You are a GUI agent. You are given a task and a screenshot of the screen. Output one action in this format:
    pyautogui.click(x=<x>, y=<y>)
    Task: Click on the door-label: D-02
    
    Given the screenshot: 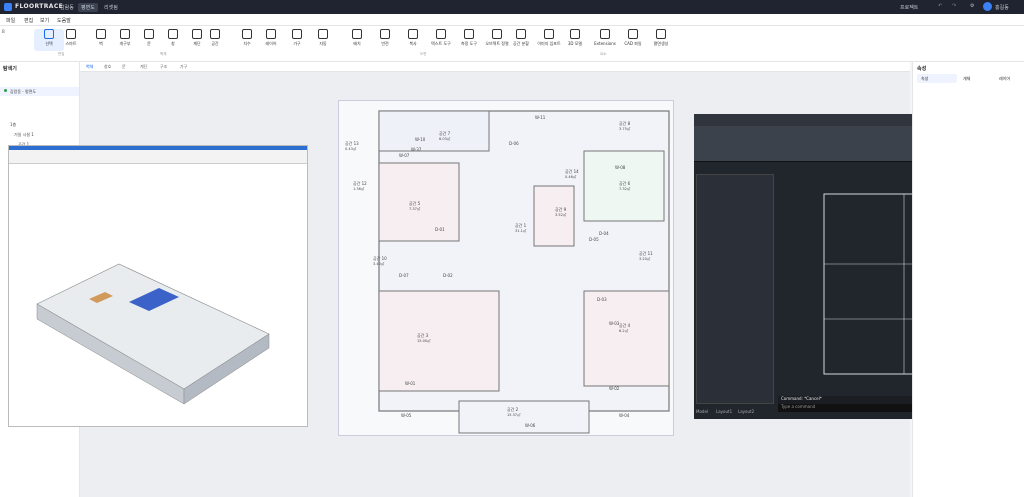 What is the action you would take?
    pyautogui.click(x=448, y=275)
    